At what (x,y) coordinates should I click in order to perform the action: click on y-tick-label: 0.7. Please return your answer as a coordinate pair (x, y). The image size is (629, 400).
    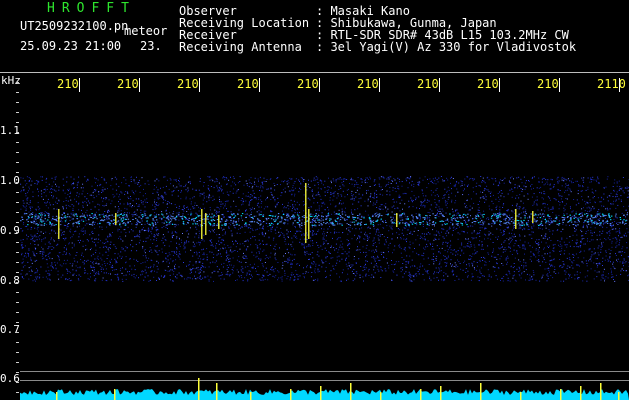
    Looking at the image, I should click on (10, 329).